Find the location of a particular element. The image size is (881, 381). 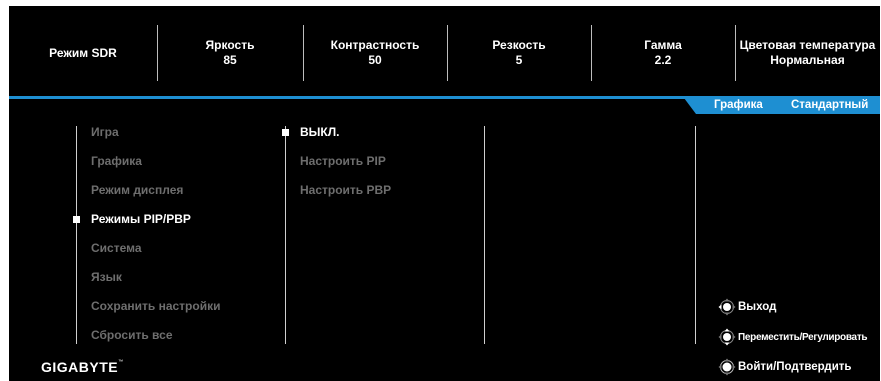

status-value: Нормальная is located at coordinates (807, 60).